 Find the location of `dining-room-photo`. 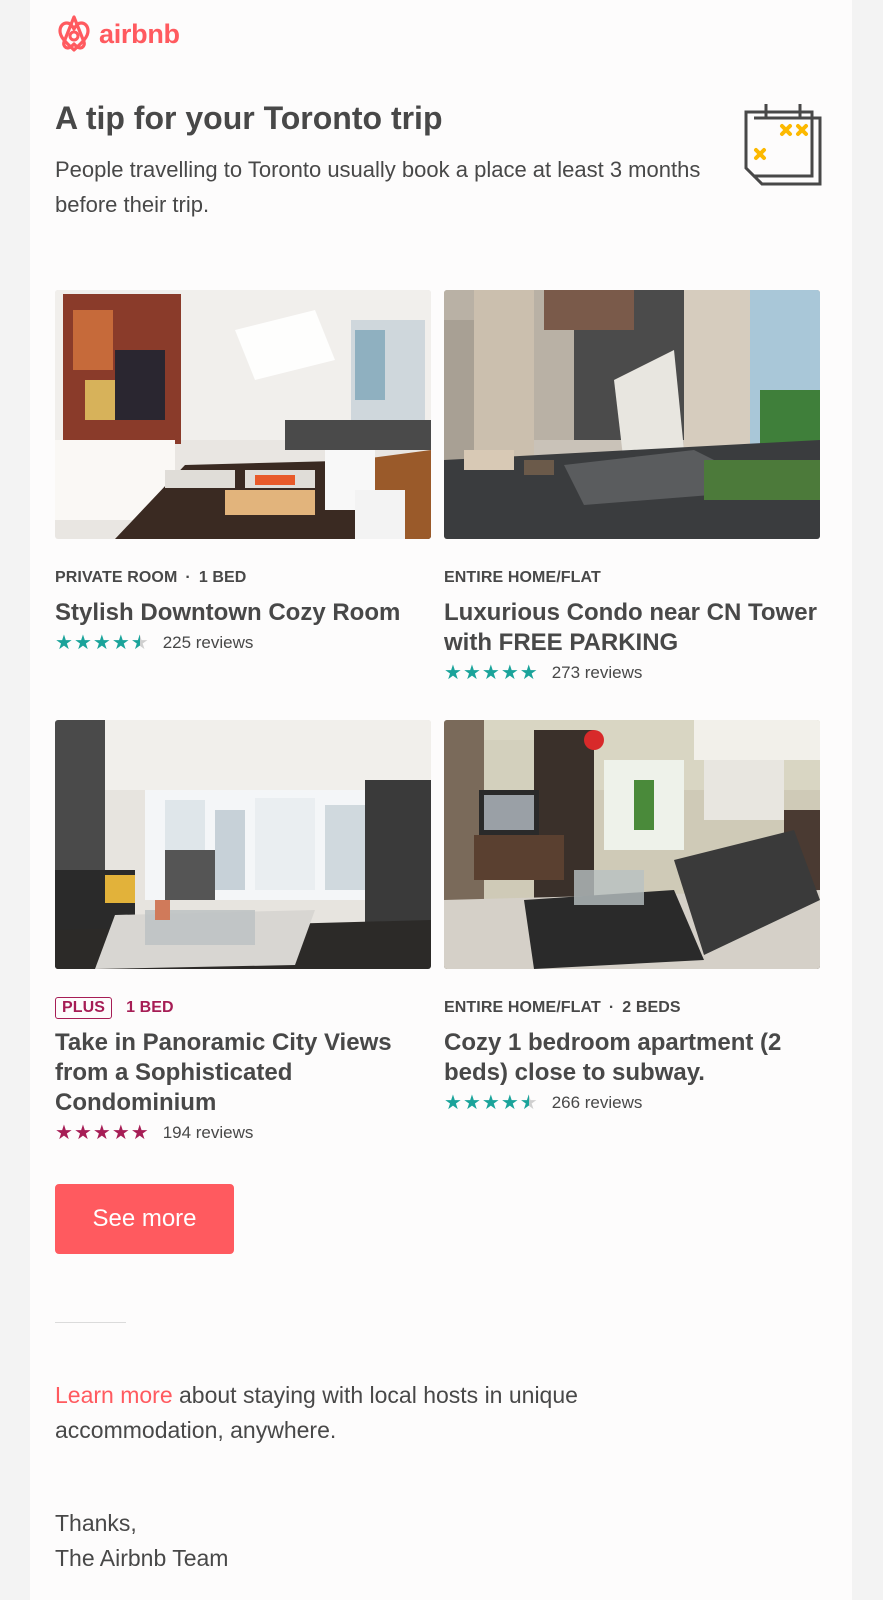

dining-room-photo is located at coordinates (243, 414).